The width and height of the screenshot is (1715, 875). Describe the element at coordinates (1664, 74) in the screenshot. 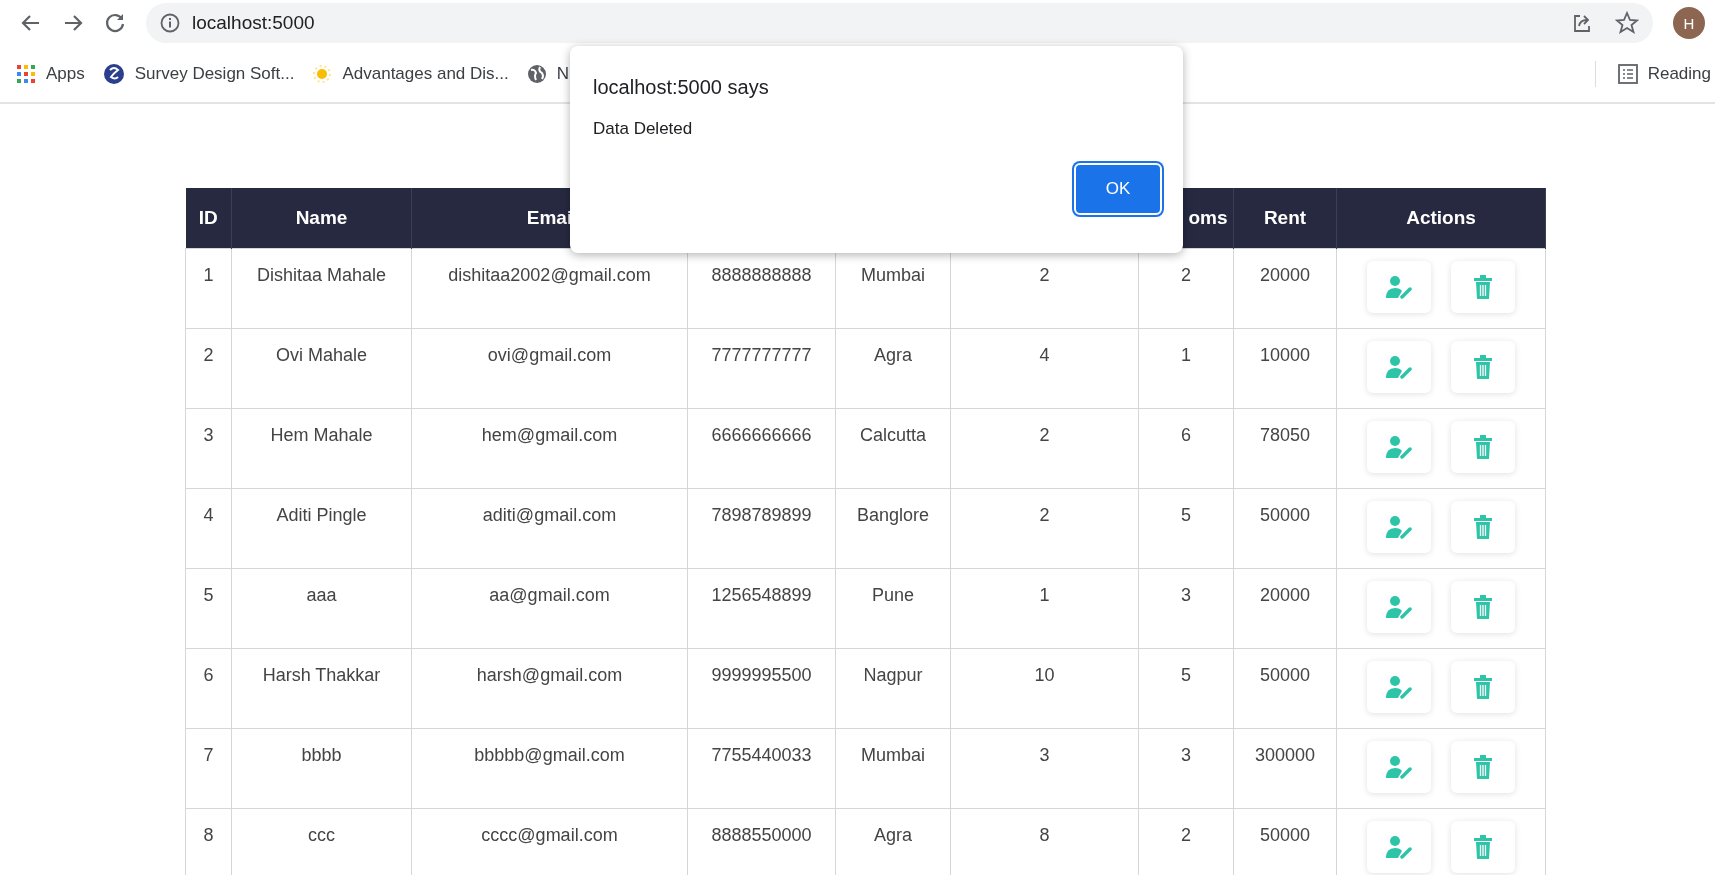

I see `reading-list: Reading` at that location.